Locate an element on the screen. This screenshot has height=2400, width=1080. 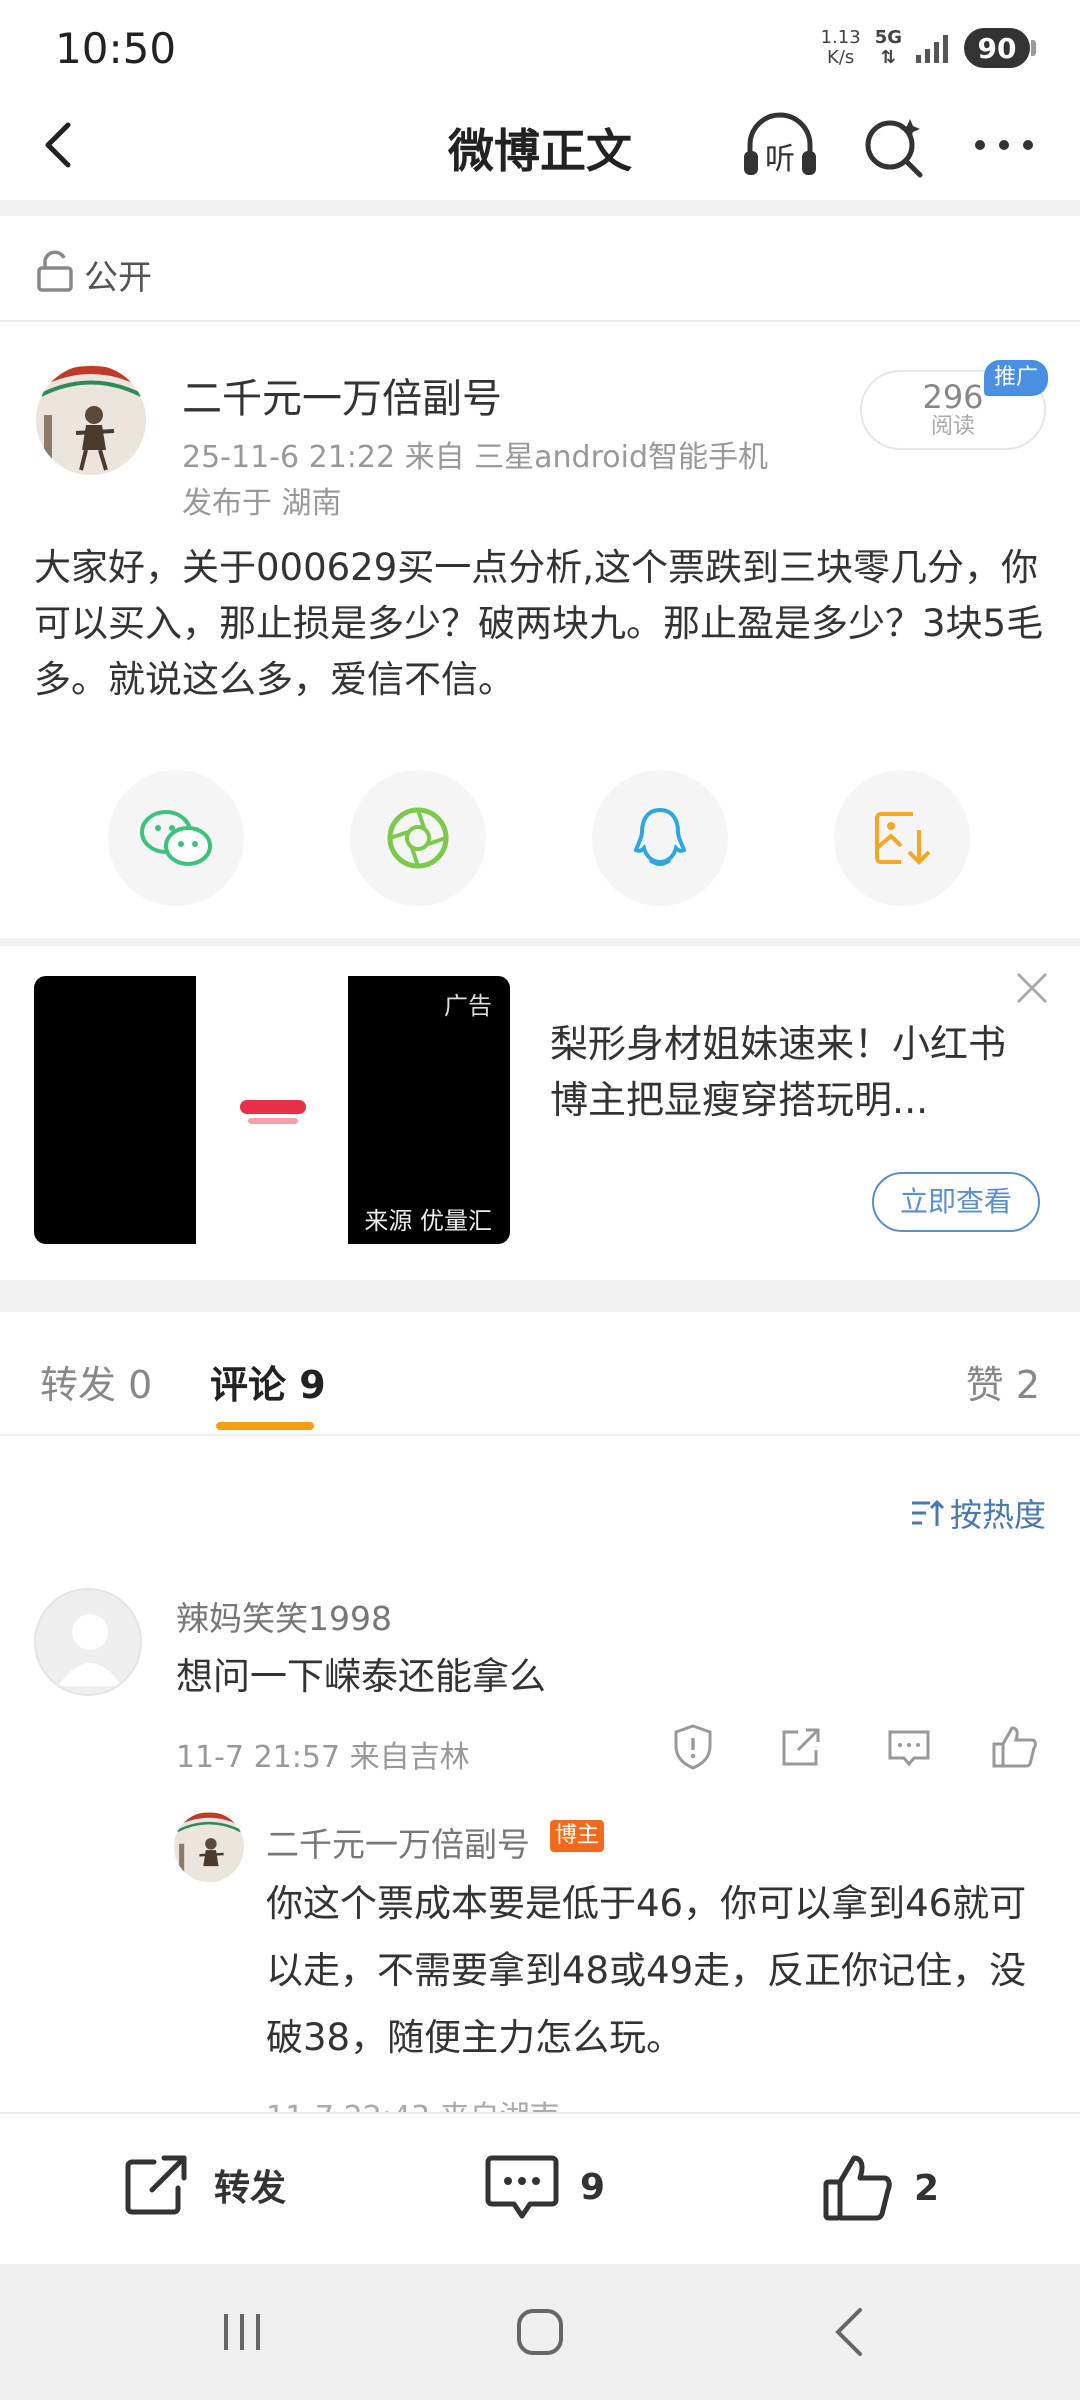
wechat-icon is located at coordinates (176, 838).